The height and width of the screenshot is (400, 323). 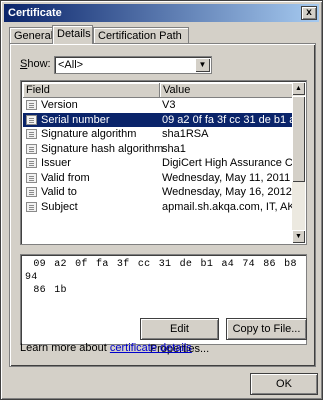 What do you see at coordinates (151, 348) in the screenshot?
I see `certificate-details-link: certificate details` at bounding box center [151, 348].